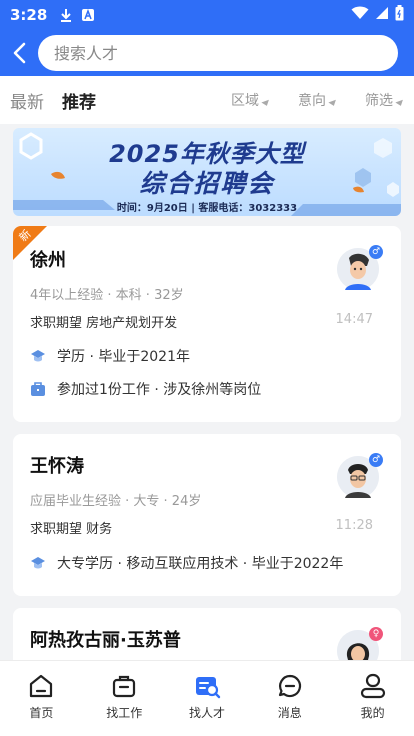 This screenshot has height=736, width=414. Describe the element at coordinates (200, 564) in the screenshot. I see `education-text: 大专学历 · 移动互联应用技术 · 毕业于2022年` at that location.